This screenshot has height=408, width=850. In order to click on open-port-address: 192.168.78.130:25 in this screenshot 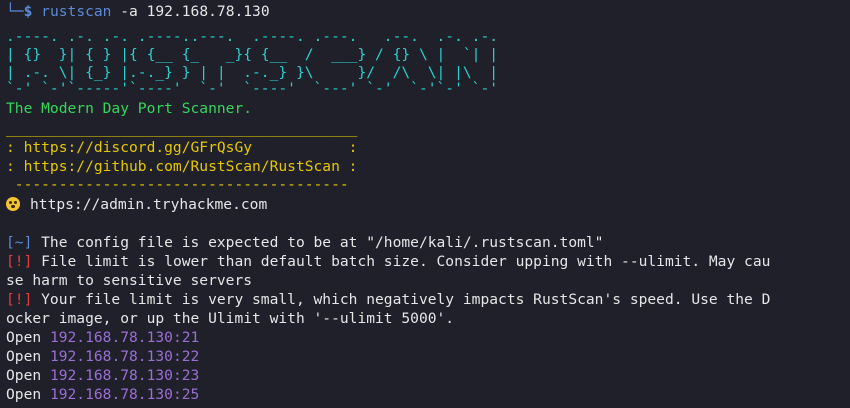, I will do `click(124, 394)`.